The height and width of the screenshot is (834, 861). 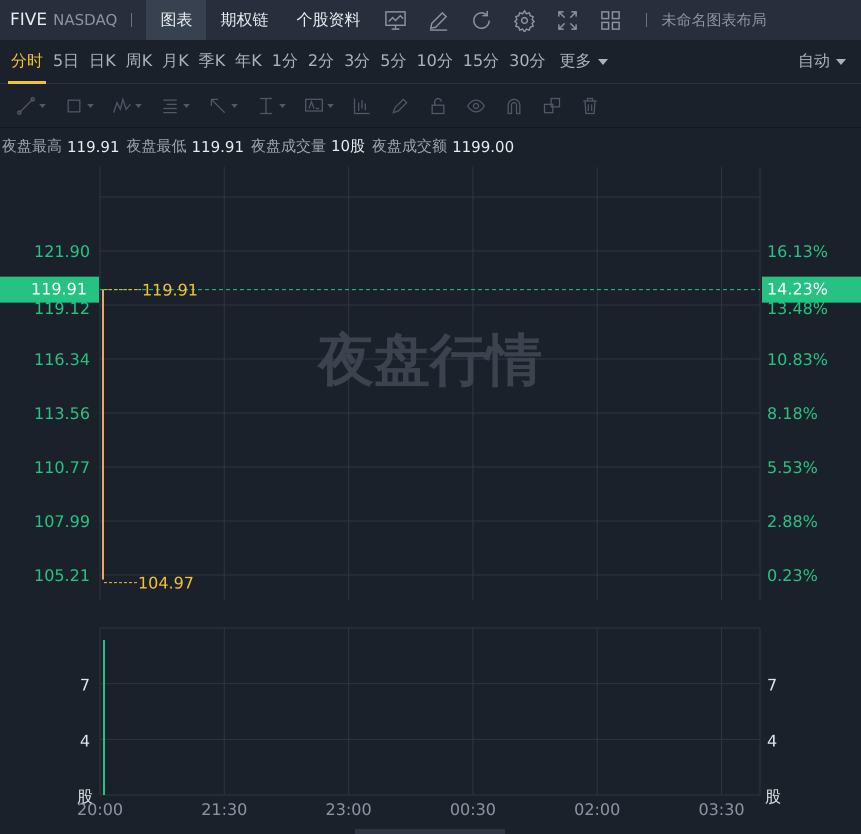 I want to click on arrow-icon, so click(x=218, y=106).